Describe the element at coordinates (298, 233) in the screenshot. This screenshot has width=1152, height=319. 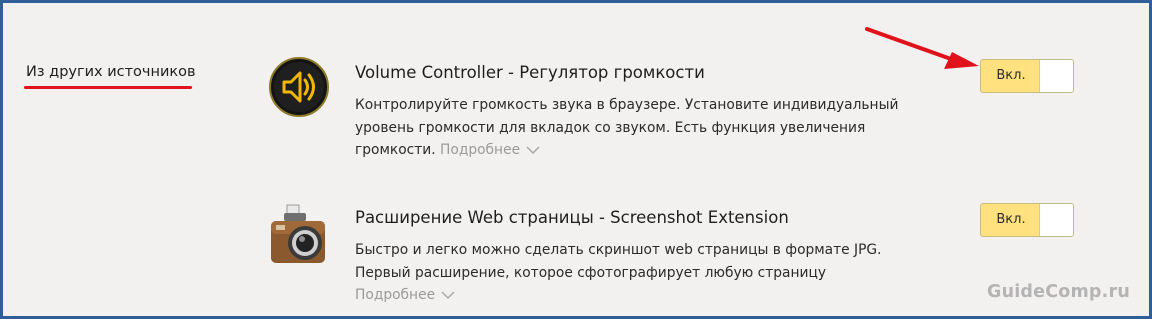
I see `camera-icon` at that location.